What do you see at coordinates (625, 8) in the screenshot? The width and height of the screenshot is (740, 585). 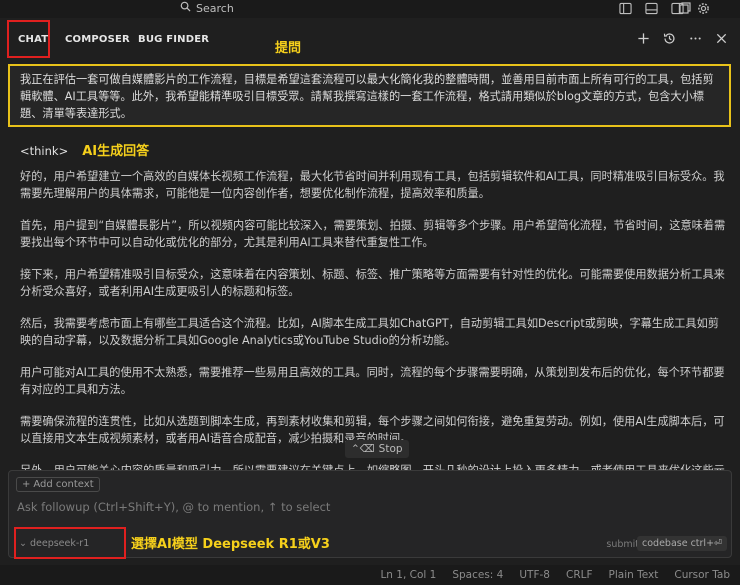 I see `toggle-sidebar-icon` at bounding box center [625, 8].